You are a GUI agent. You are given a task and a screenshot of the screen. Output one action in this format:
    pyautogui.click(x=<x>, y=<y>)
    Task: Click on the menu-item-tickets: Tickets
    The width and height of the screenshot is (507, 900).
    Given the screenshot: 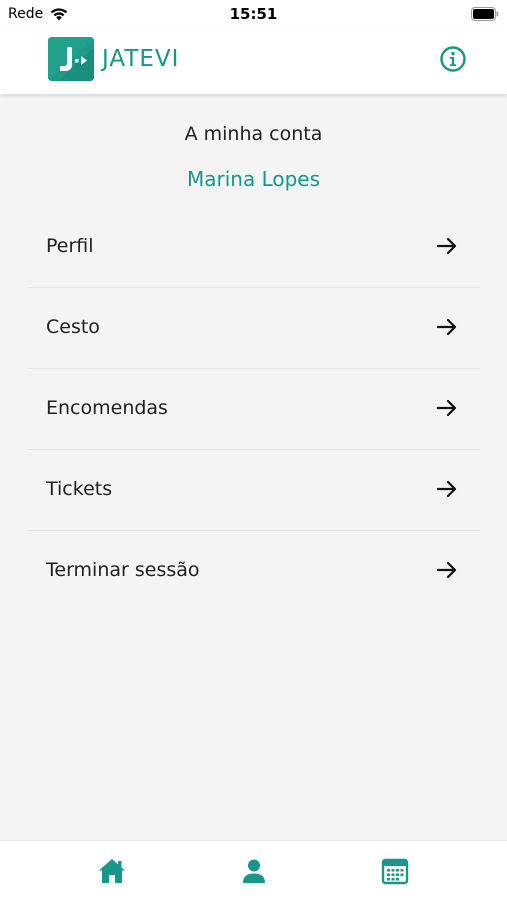 What is the action you would take?
    pyautogui.click(x=254, y=490)
    